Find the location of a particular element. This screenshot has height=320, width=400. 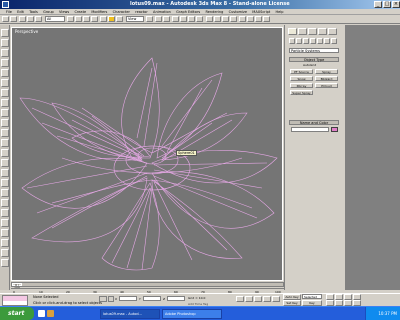

play-icon is located at coordinates (258, 299).